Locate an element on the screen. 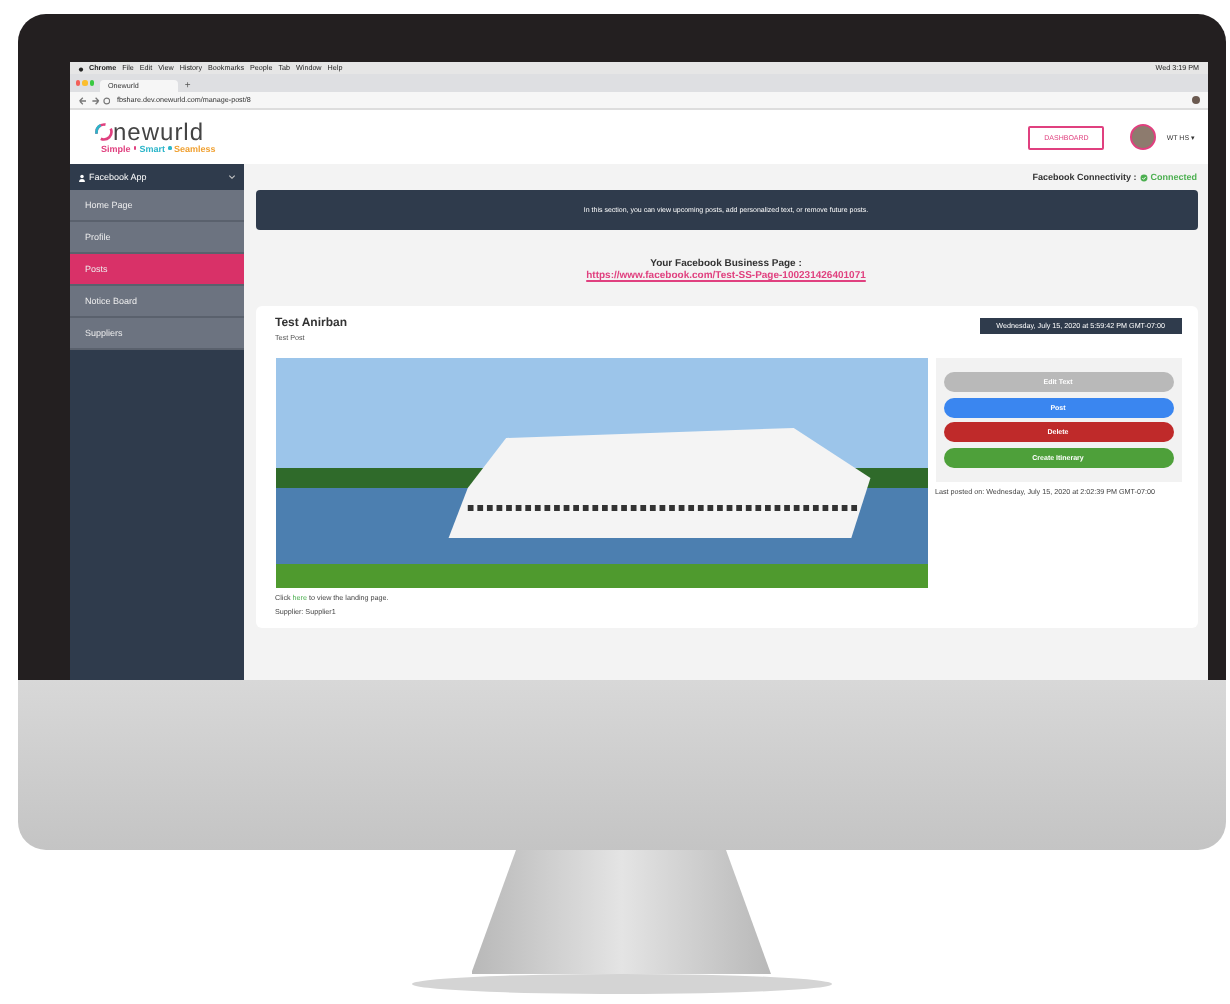 This screenshot has height=1004, width=1230. window-controls-icon is located at coordinates (84, 83).